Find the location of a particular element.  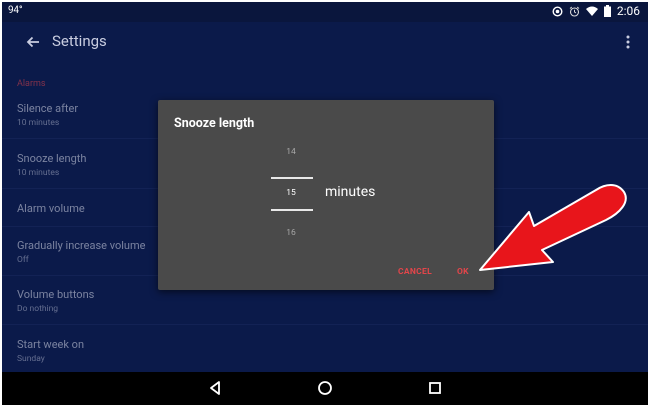

picker-divider-top is located at coordinates (292, 178).